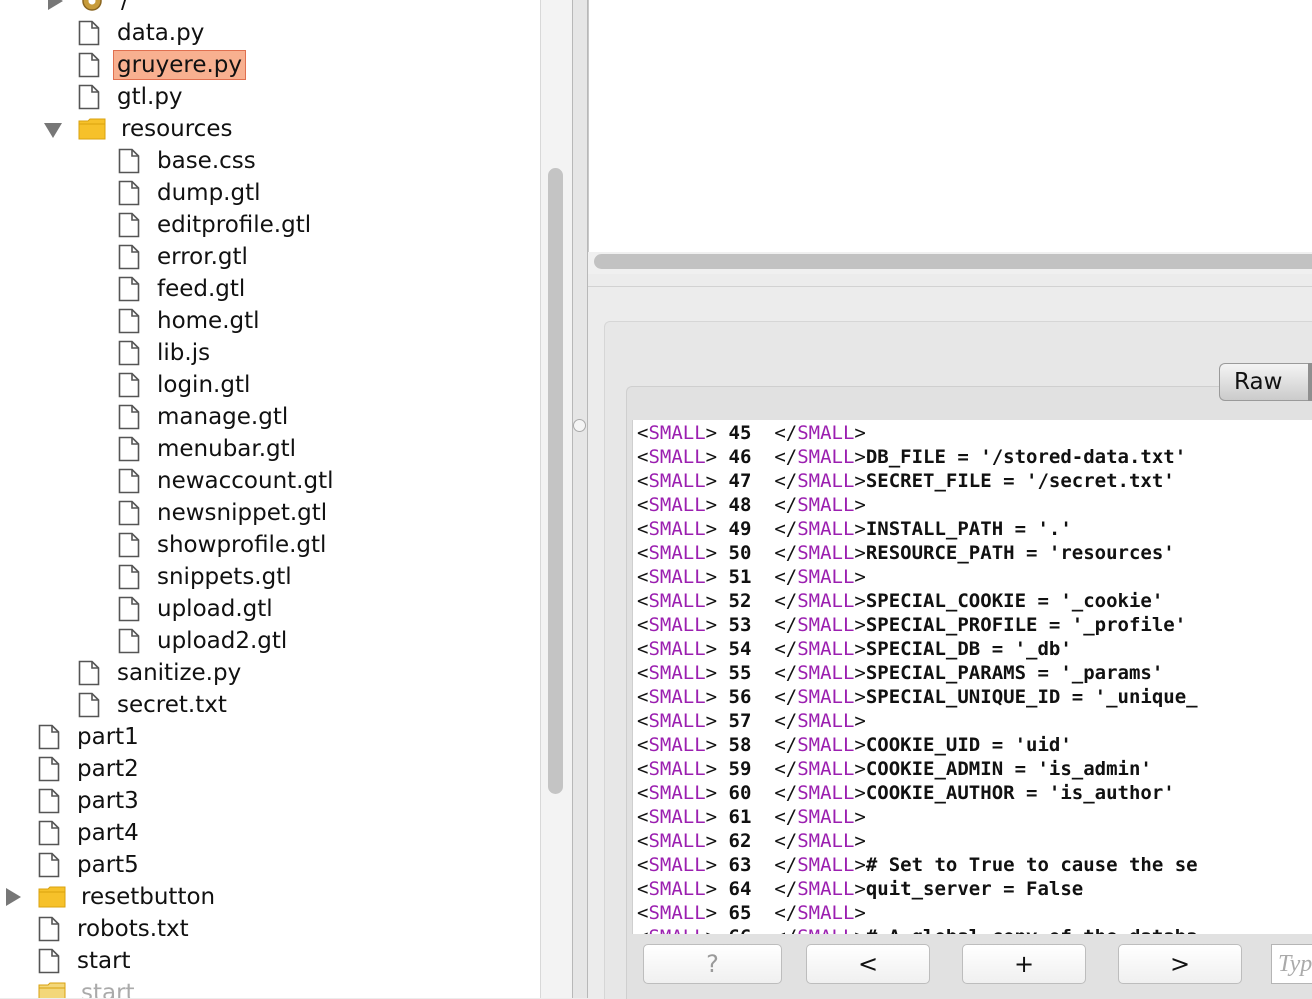  I want to click on tree-item: sanitize.py, so click(161, 673).